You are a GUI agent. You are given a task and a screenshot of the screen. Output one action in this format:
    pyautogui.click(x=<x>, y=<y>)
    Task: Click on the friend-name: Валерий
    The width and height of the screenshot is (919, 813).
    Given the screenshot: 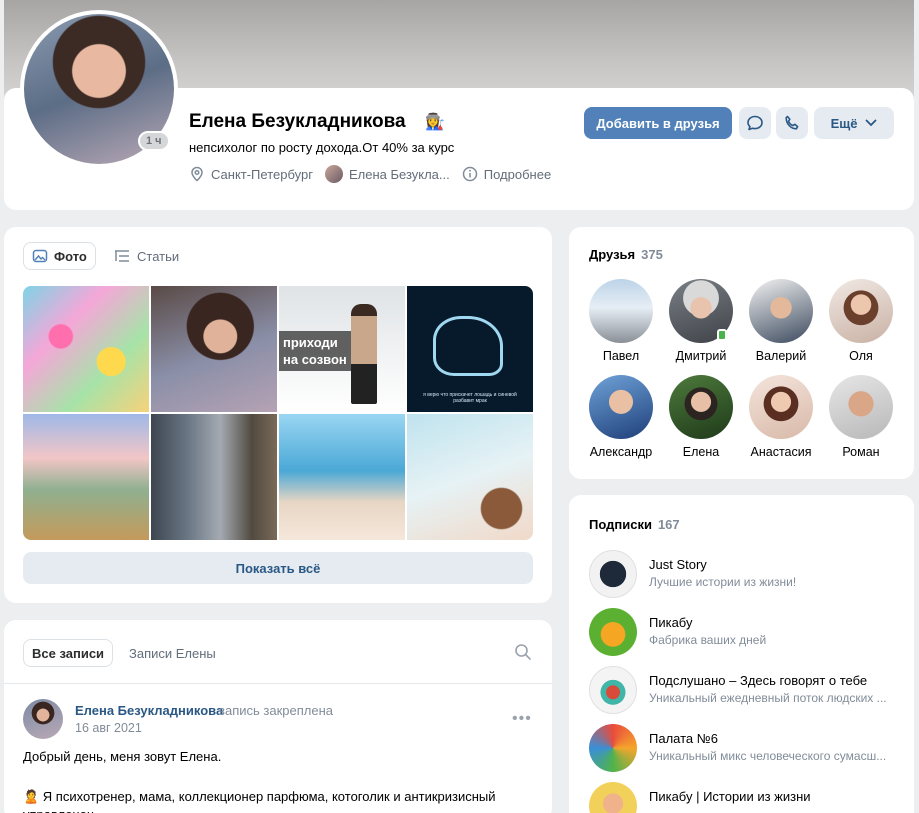 What is the action you would take?
    pyautogui.click(x=781, y=356)
    